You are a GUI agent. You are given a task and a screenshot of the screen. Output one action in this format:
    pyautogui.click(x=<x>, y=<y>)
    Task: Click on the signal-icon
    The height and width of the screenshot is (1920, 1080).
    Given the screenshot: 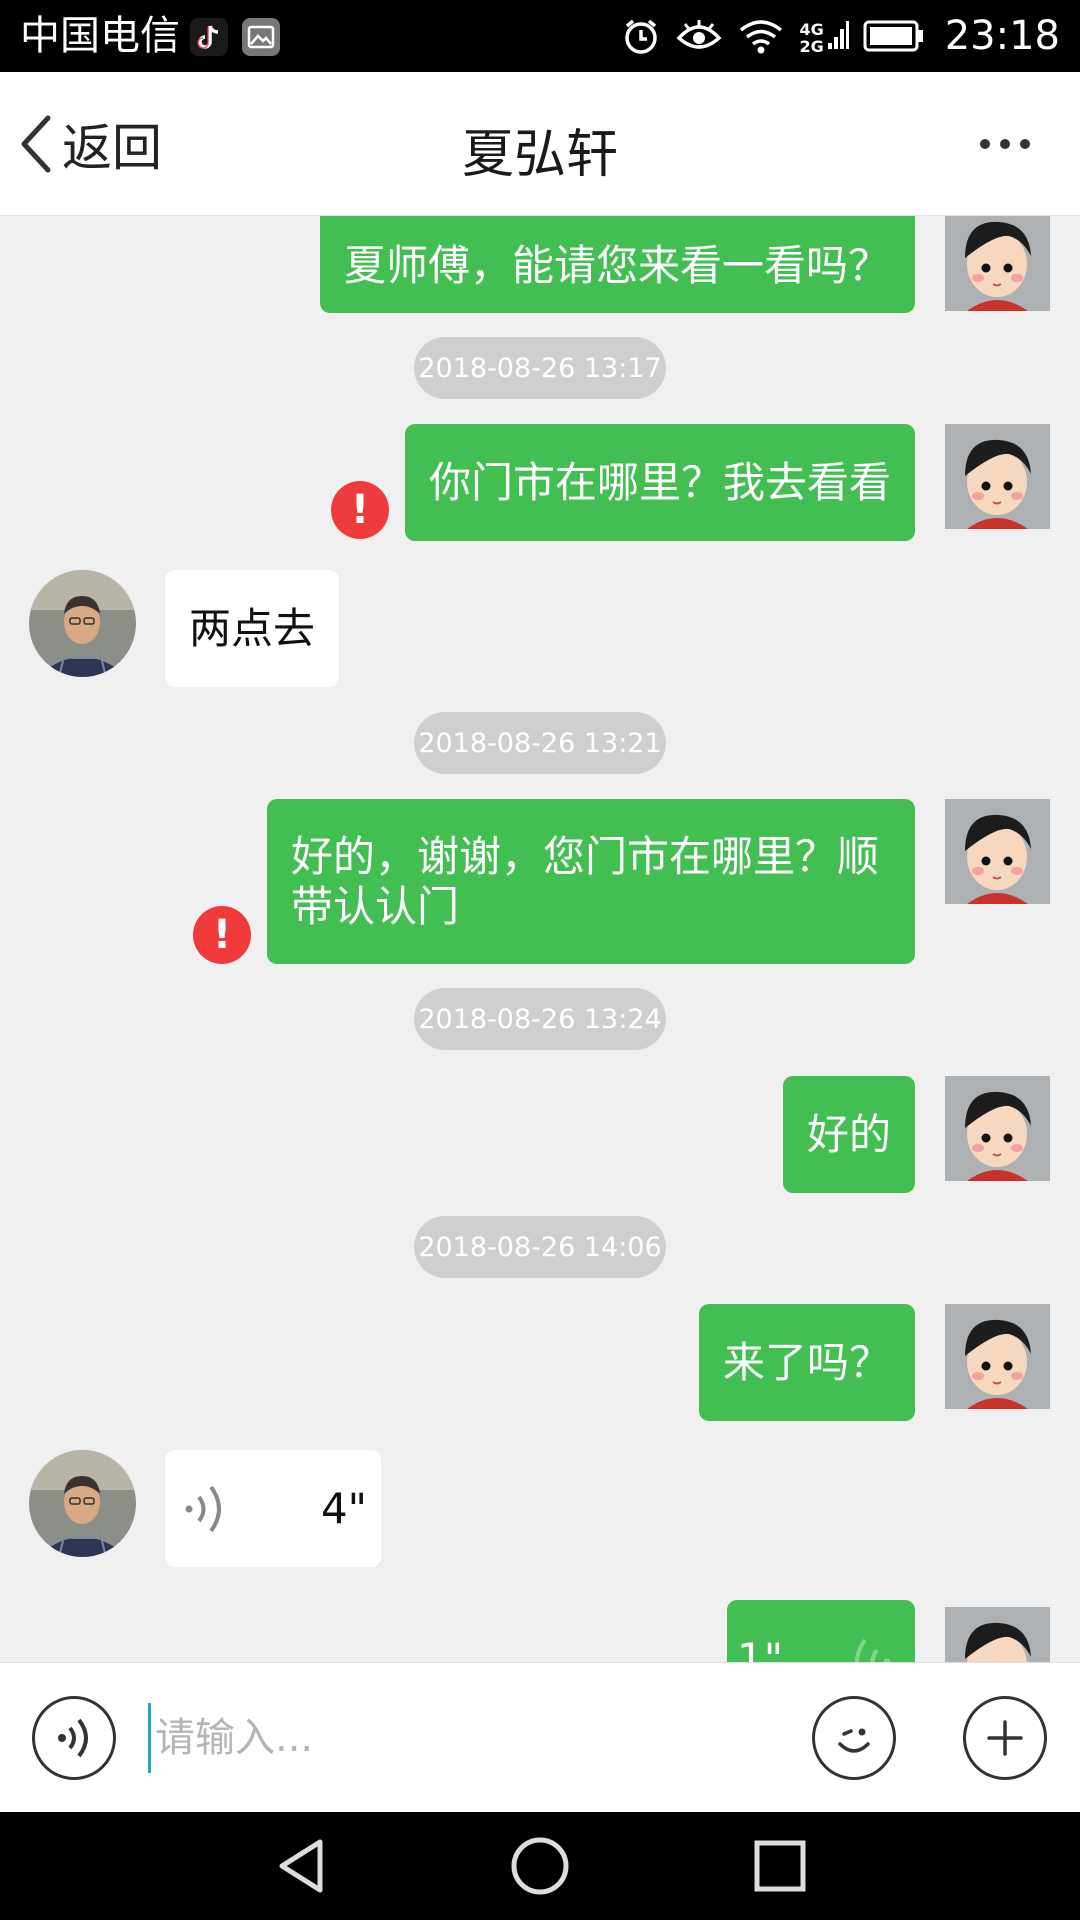 What is the action you would take?
    pyautogui.click(x=838, y=35)
    